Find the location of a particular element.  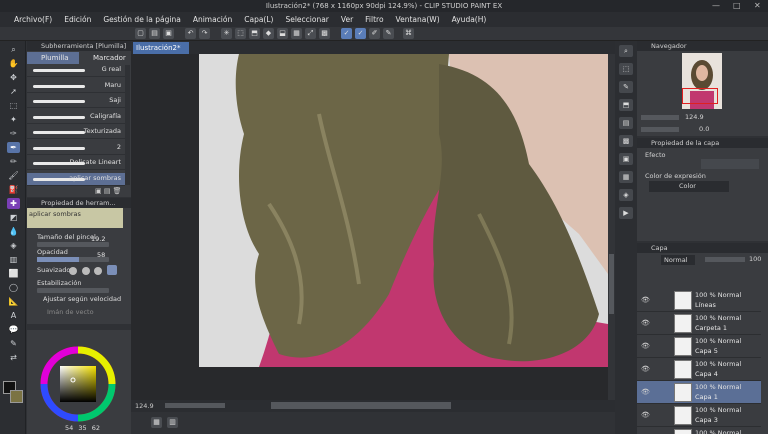

zoom-tool-icon: ⌕ is located at coordinates (13, 49).